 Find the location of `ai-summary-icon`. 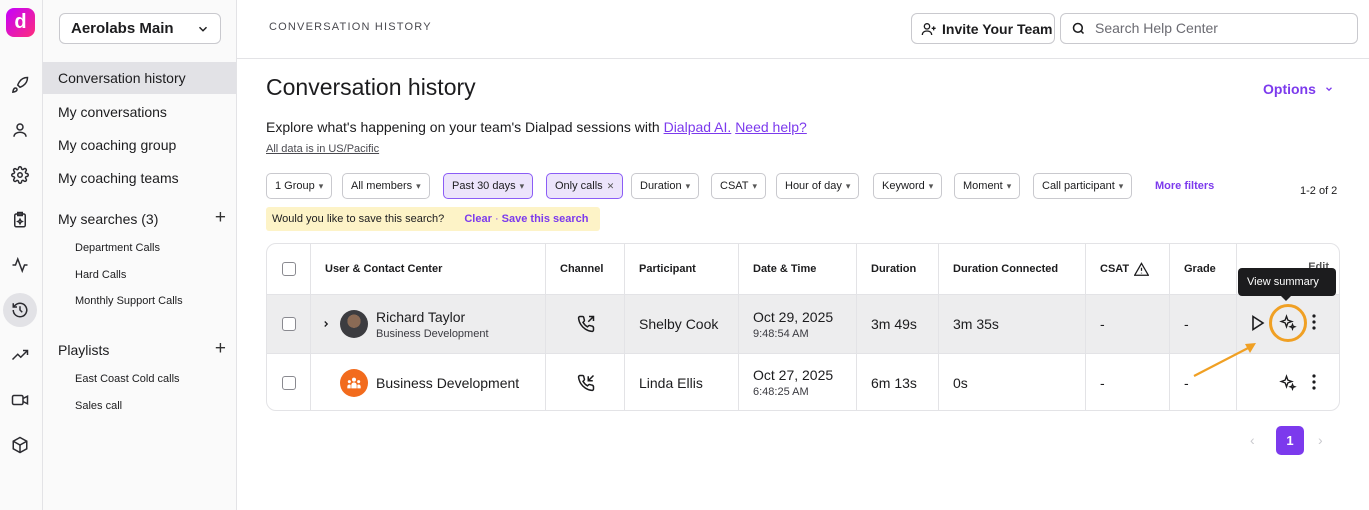

ai-summary-icon is located at coordinates (1288, 383).